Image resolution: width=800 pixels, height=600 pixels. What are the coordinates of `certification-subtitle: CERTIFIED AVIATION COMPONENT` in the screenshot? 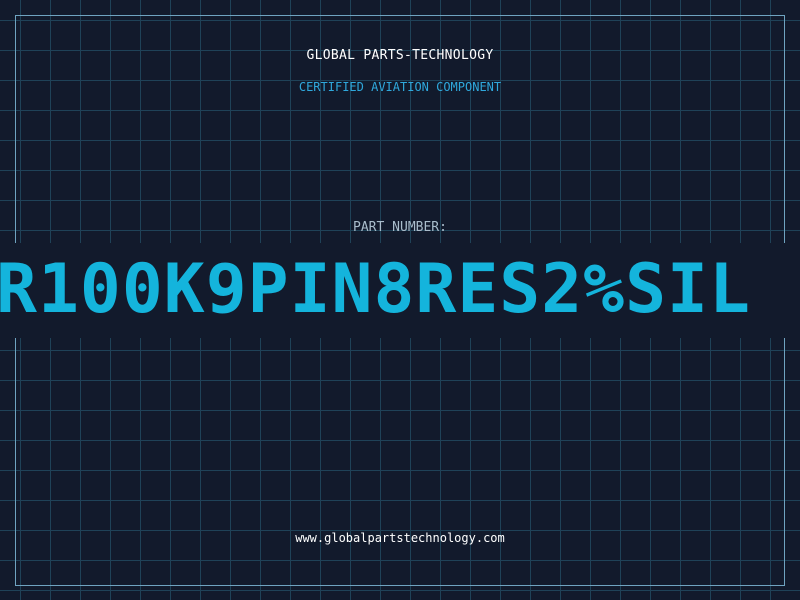 It's located at (400, 87).